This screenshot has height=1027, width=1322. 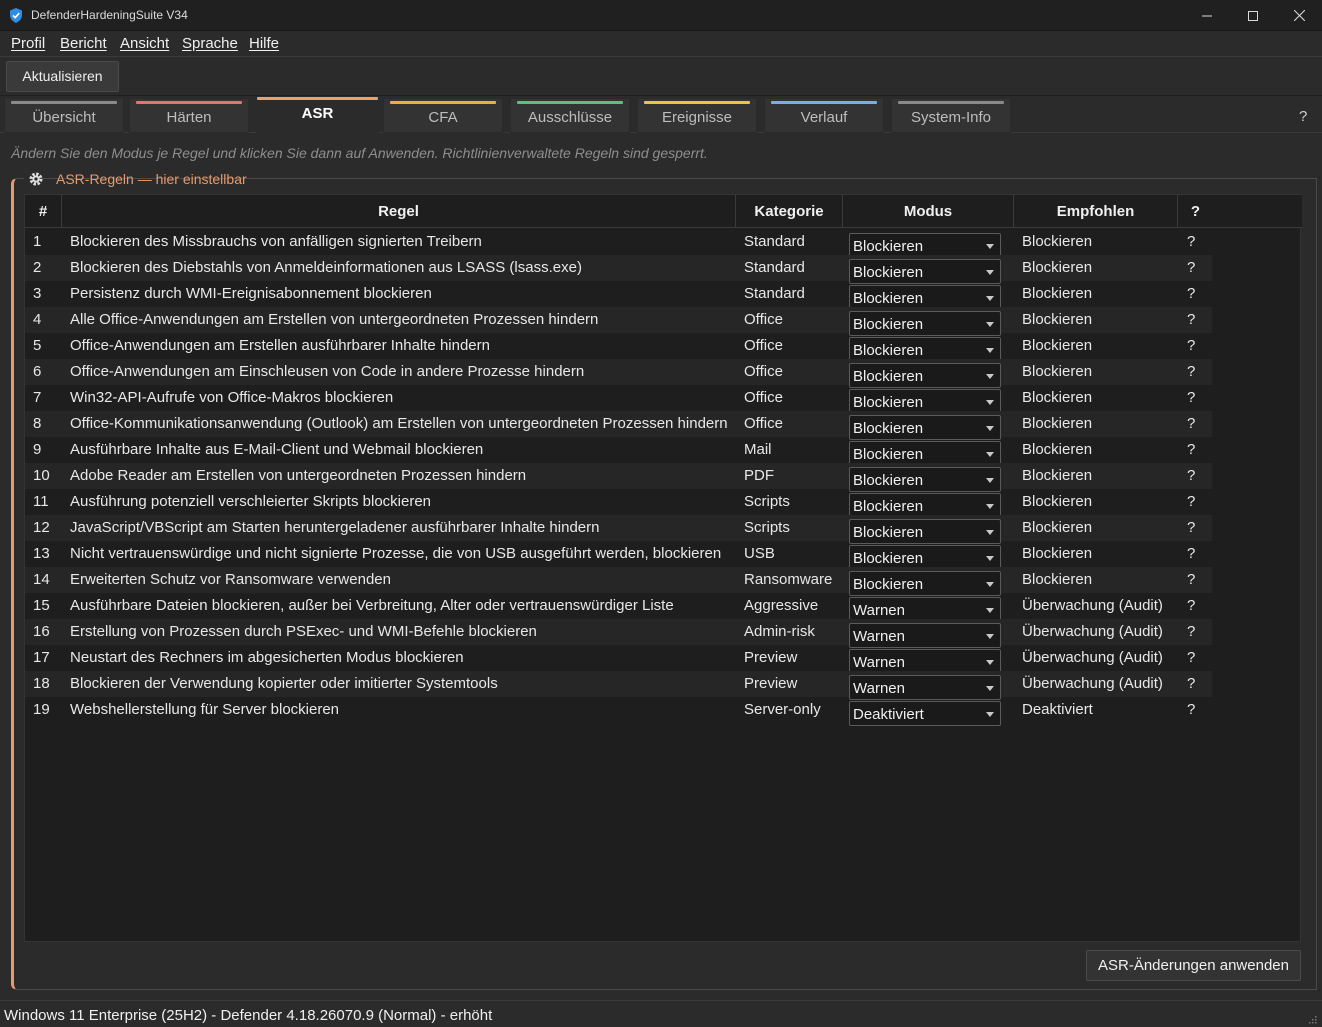 I want to click on tab-label: CFA, so click(x=443, y=117).